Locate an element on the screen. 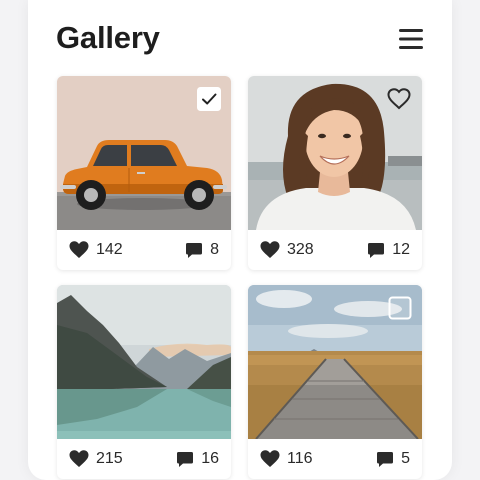 The width and height of the screenshot is (480, 480). photo-card-lake: 215 16 is located at coordinates (144, 382).